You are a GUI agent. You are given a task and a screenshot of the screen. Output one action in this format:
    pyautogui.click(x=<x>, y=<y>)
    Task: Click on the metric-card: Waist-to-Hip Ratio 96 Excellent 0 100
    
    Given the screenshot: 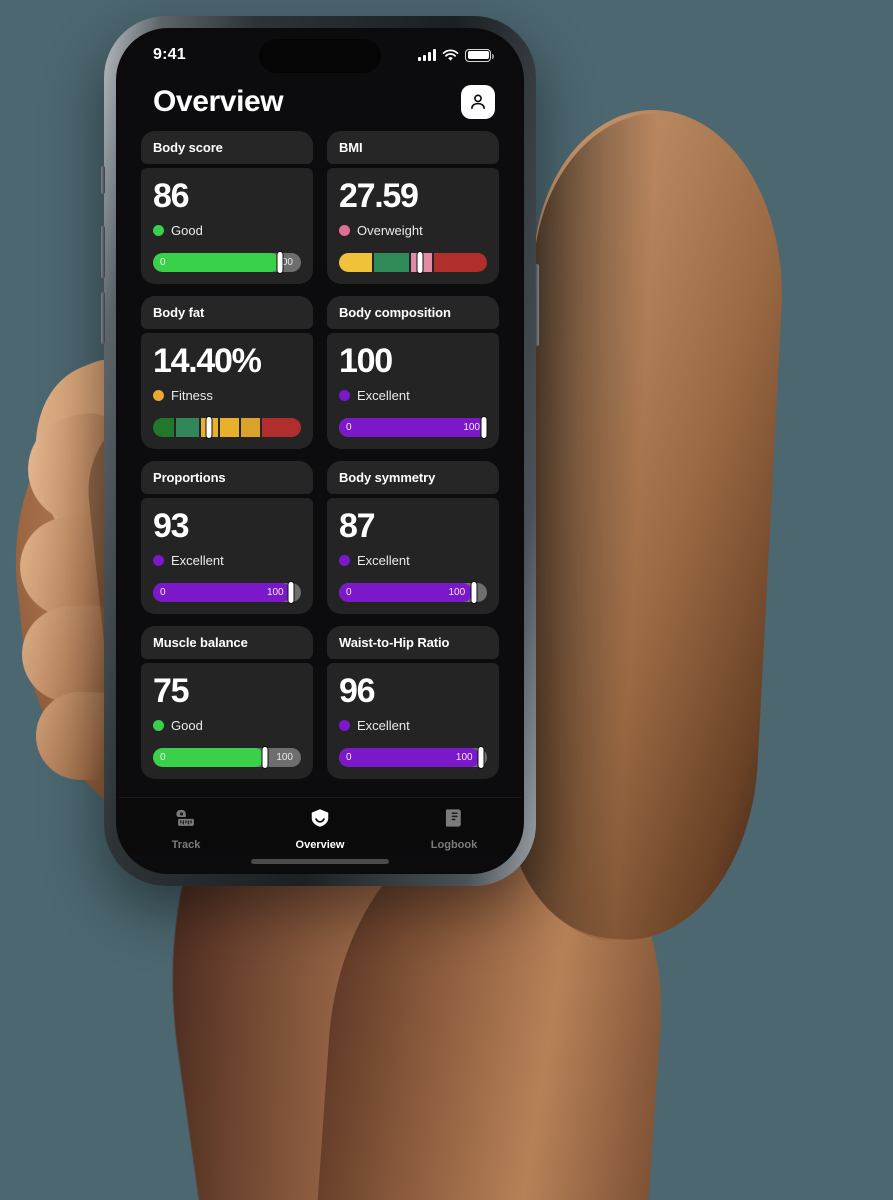 What is the action you would take?
    pyautogui.click(x=413, y=702)
    